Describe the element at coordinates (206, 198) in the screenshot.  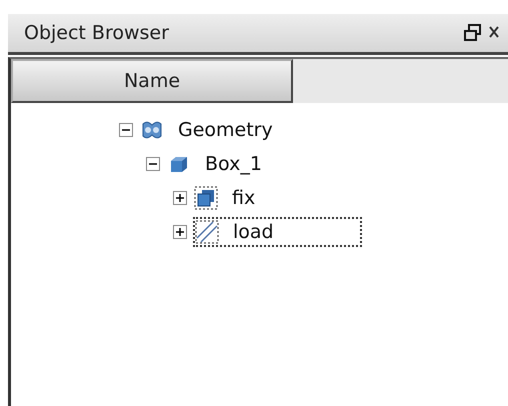
I see `cubes-icon` at that location.